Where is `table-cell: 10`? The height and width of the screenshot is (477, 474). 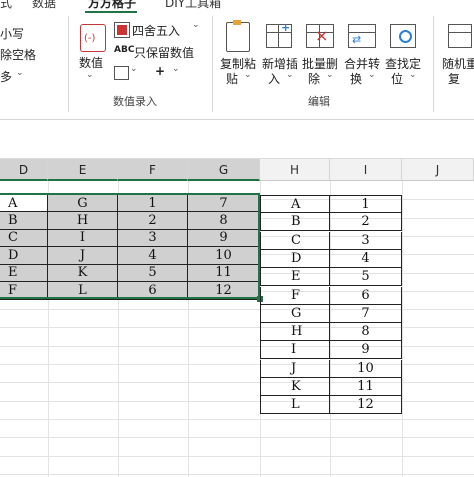 table-cell: 10 is located at coordinates (366, 369).